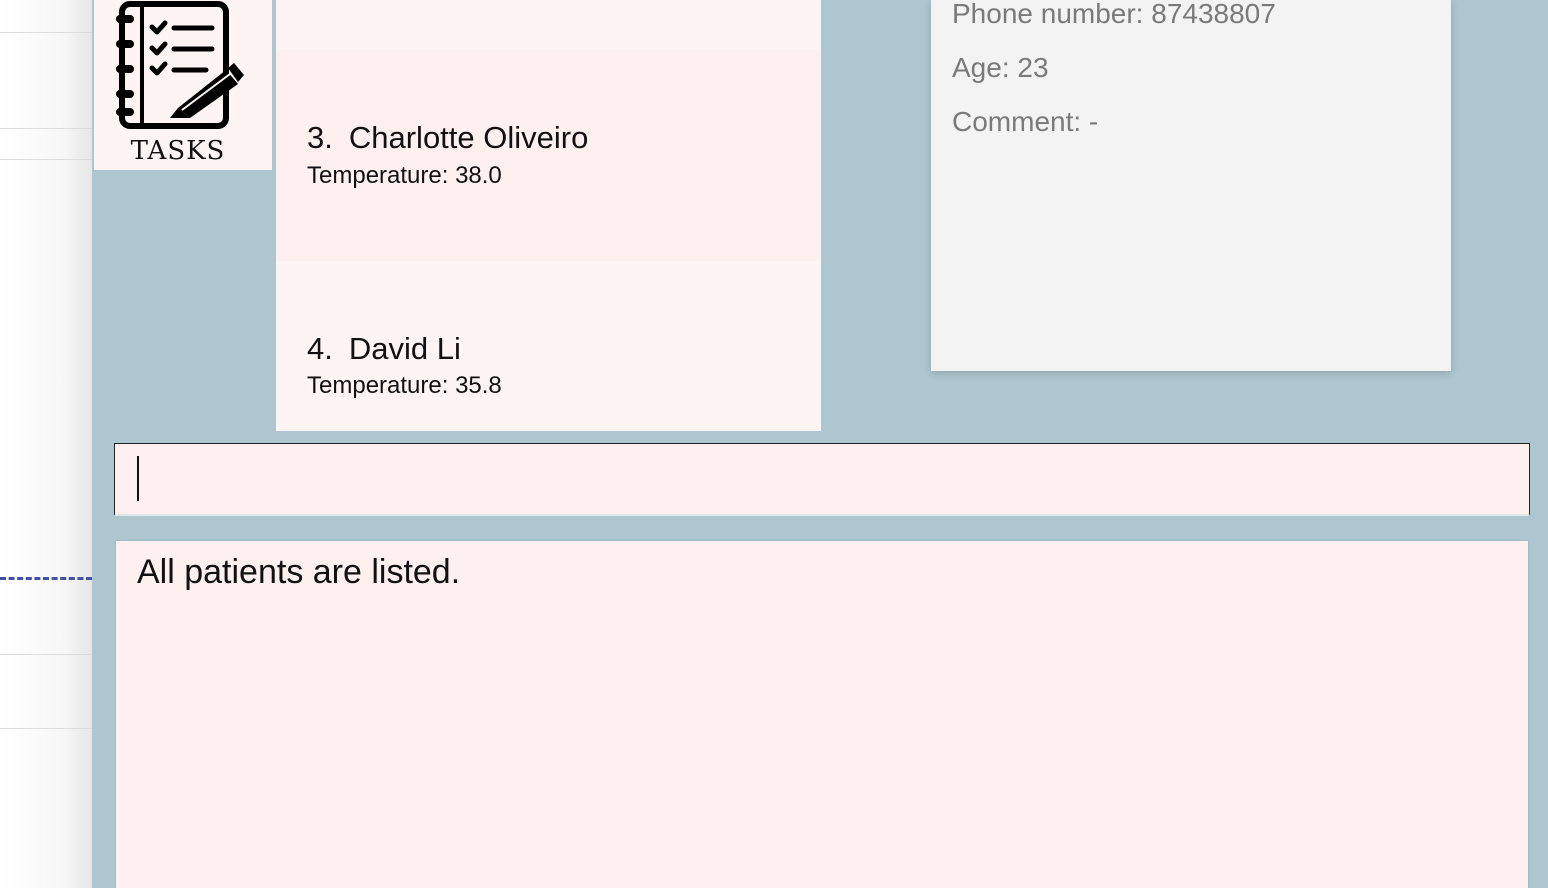 This screenshot has width=1548, height=888. What do you see at coordinates (1000, 67) in the screenshot?
I see `age: Age: 23` at bounding box center [1000, 67].